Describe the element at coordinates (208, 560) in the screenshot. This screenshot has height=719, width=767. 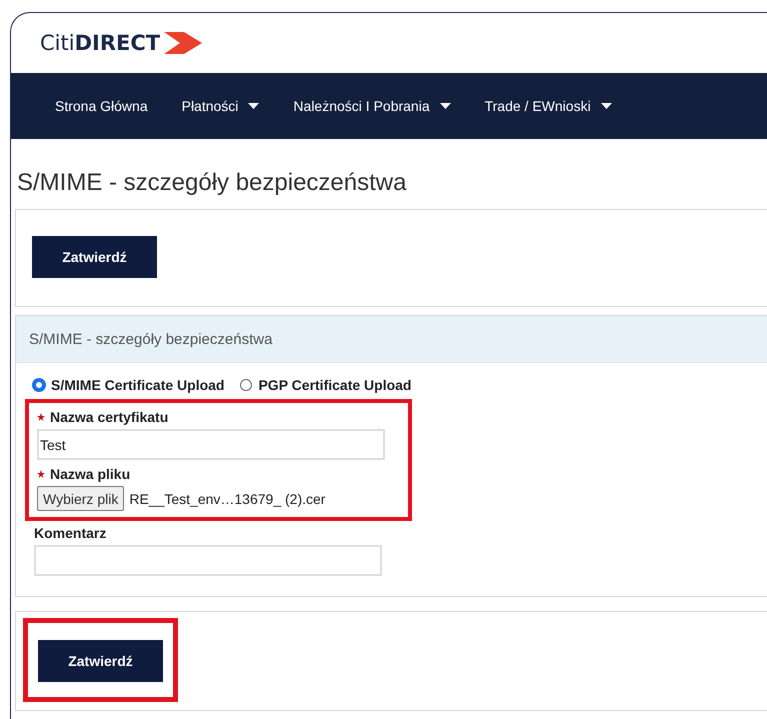
I see `input-field` at that location.